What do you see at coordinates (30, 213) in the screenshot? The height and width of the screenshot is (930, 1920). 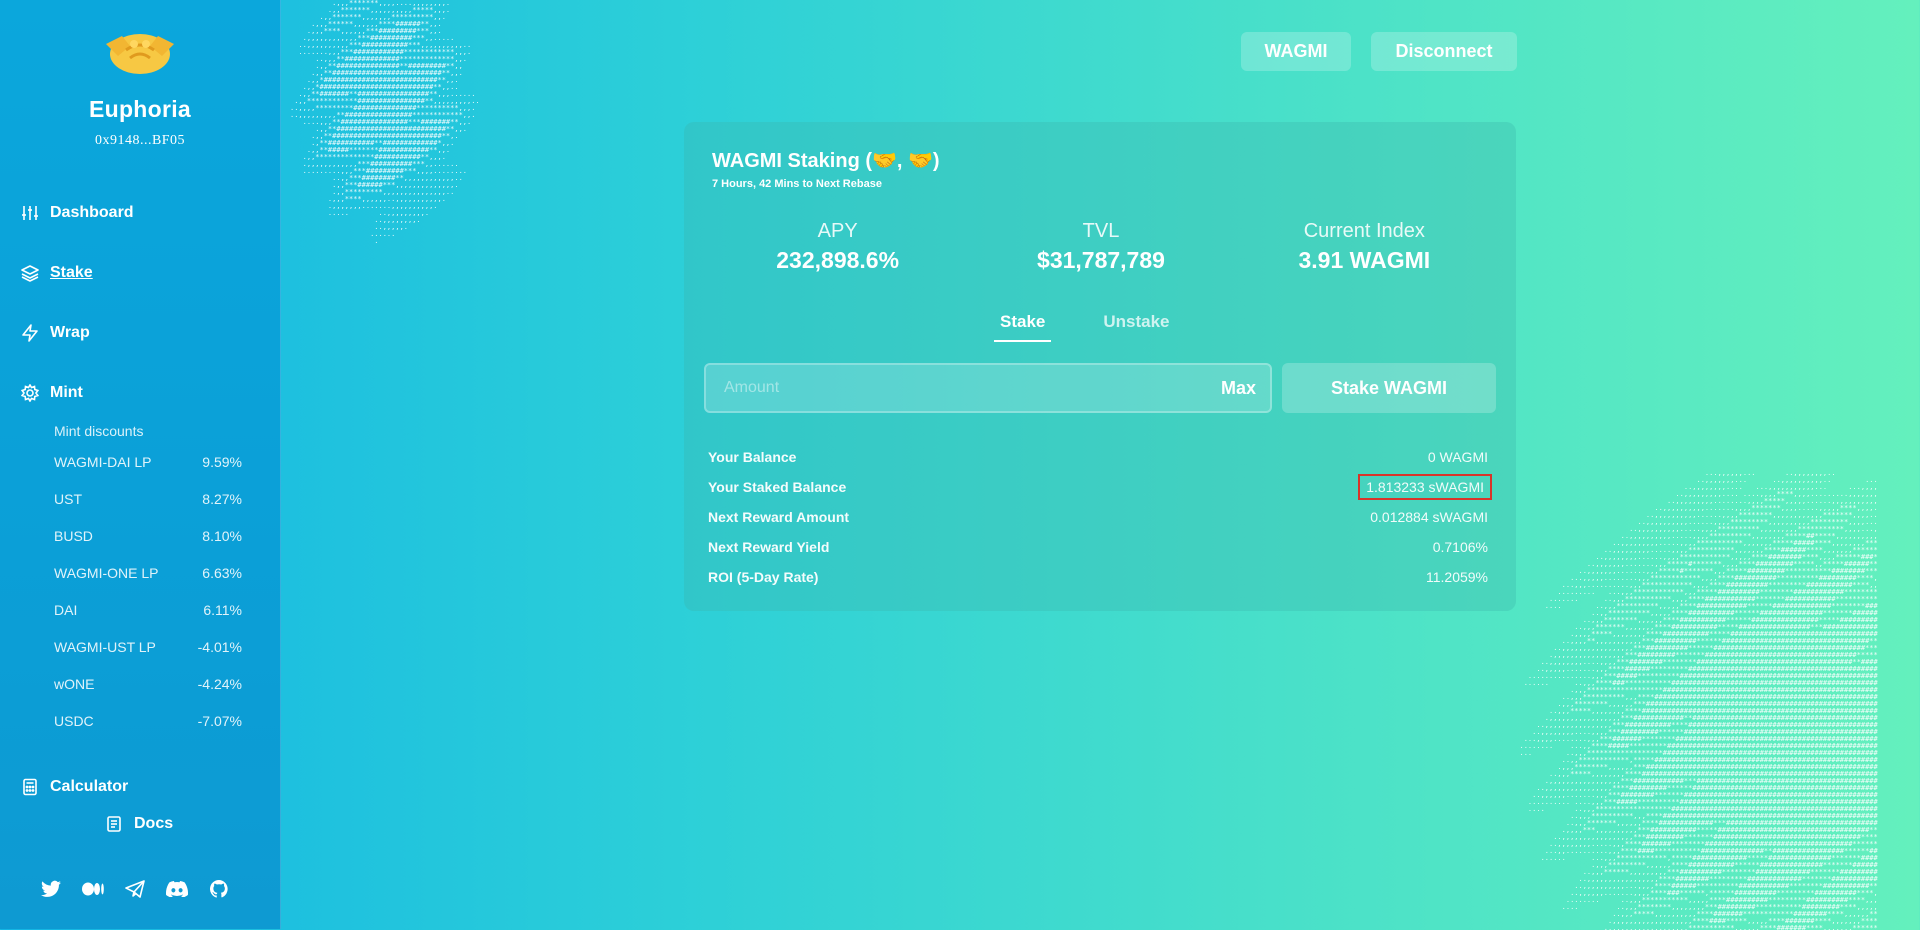 I see `sliders-icon` at bounding box center [30, 213].